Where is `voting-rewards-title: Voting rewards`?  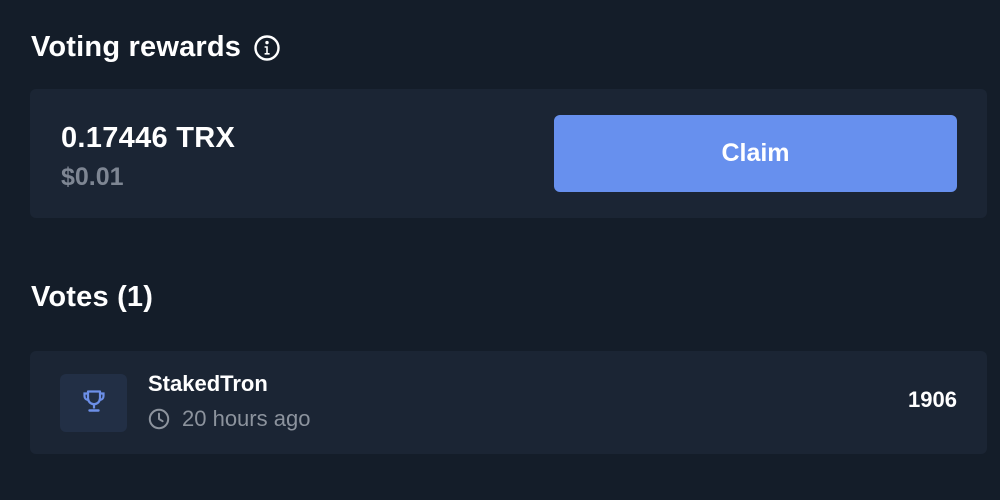 voting-rewards-title: Voting rewards is located at coordinates (136, 47).